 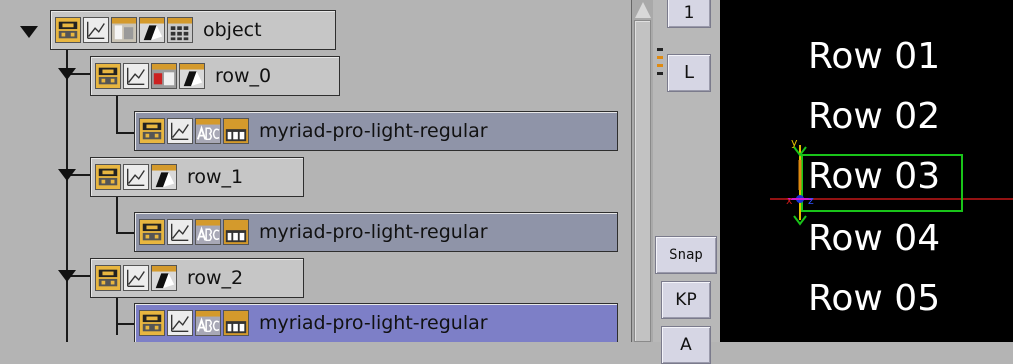 I want to click on tree-scrollbar, so click(x=642, y=171).